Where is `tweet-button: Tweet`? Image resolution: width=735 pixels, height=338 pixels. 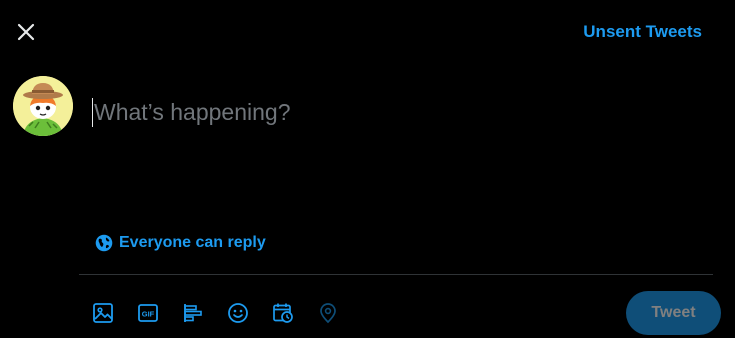
tweet-button: Tweet is located at coordinates (673, 313).